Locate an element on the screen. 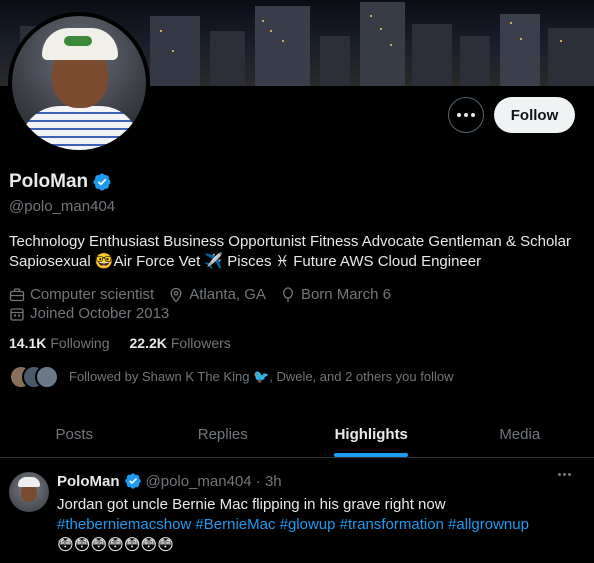 This screenshot has width=594, height=563. occupation-text: Computer scientist is located at coordinates (92, 294).